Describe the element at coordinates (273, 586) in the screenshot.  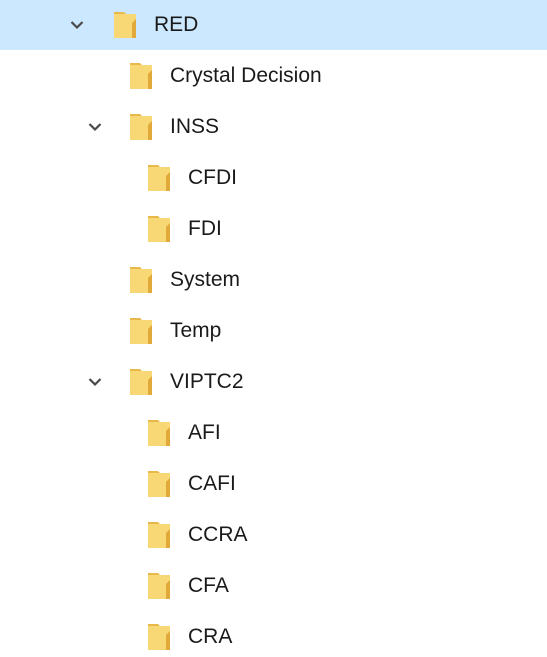
I see `tree-item-cfa: CFA` at that location.